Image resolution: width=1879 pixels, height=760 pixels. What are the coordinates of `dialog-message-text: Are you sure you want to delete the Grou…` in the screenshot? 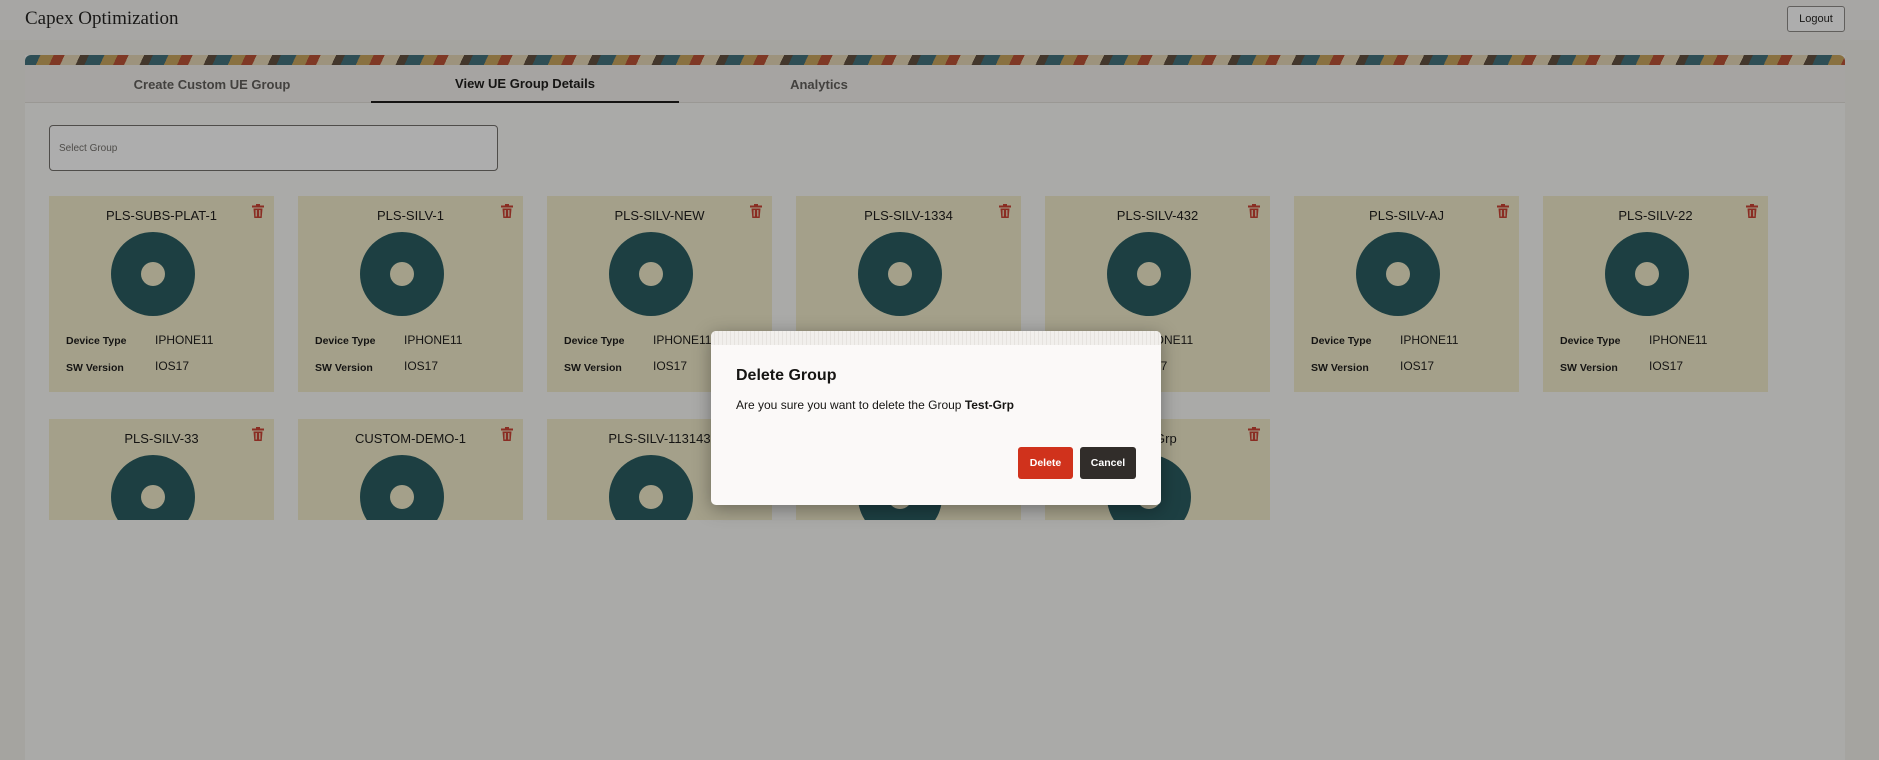 It's located at (850, 405).